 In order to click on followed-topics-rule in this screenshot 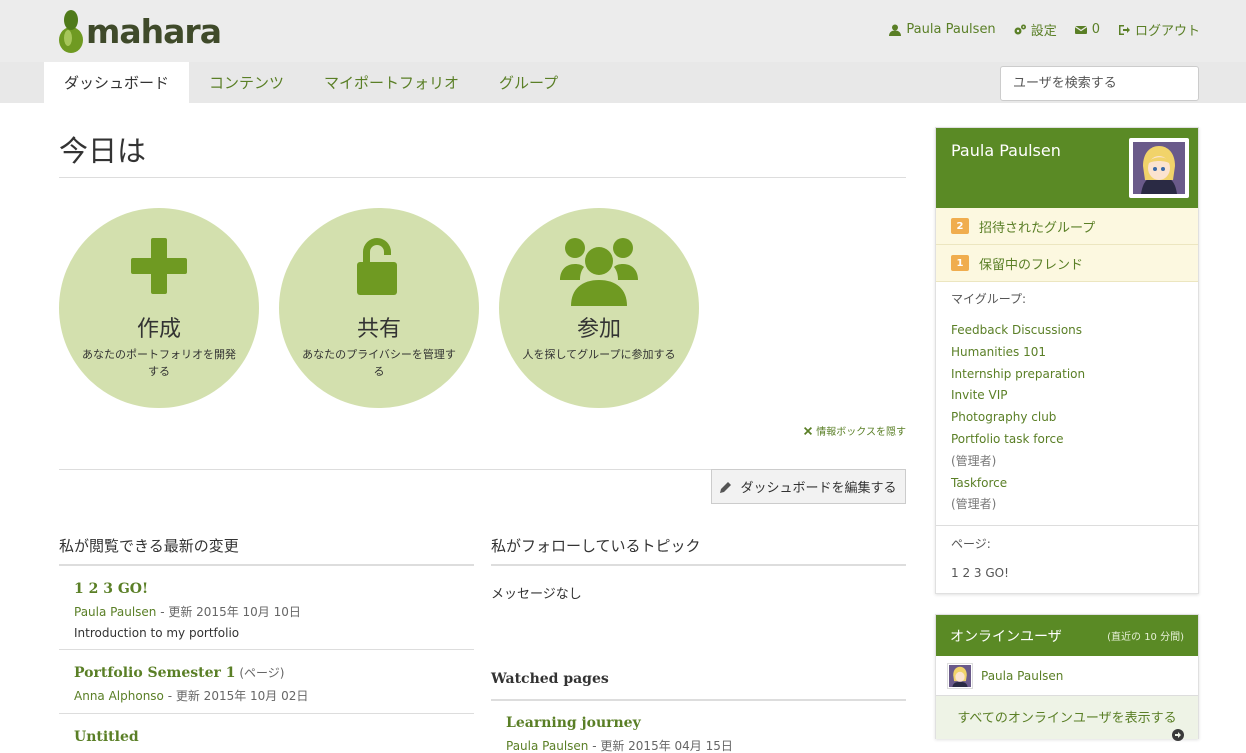, I will do `click(698, 565)`.